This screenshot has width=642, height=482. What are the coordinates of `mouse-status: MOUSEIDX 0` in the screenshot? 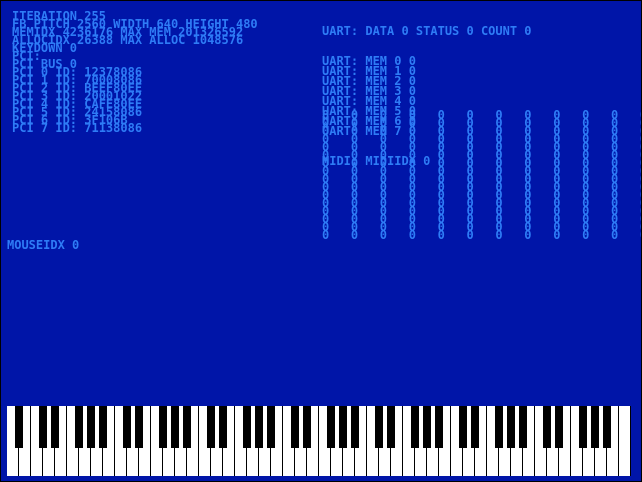 It's located at (43, 245).